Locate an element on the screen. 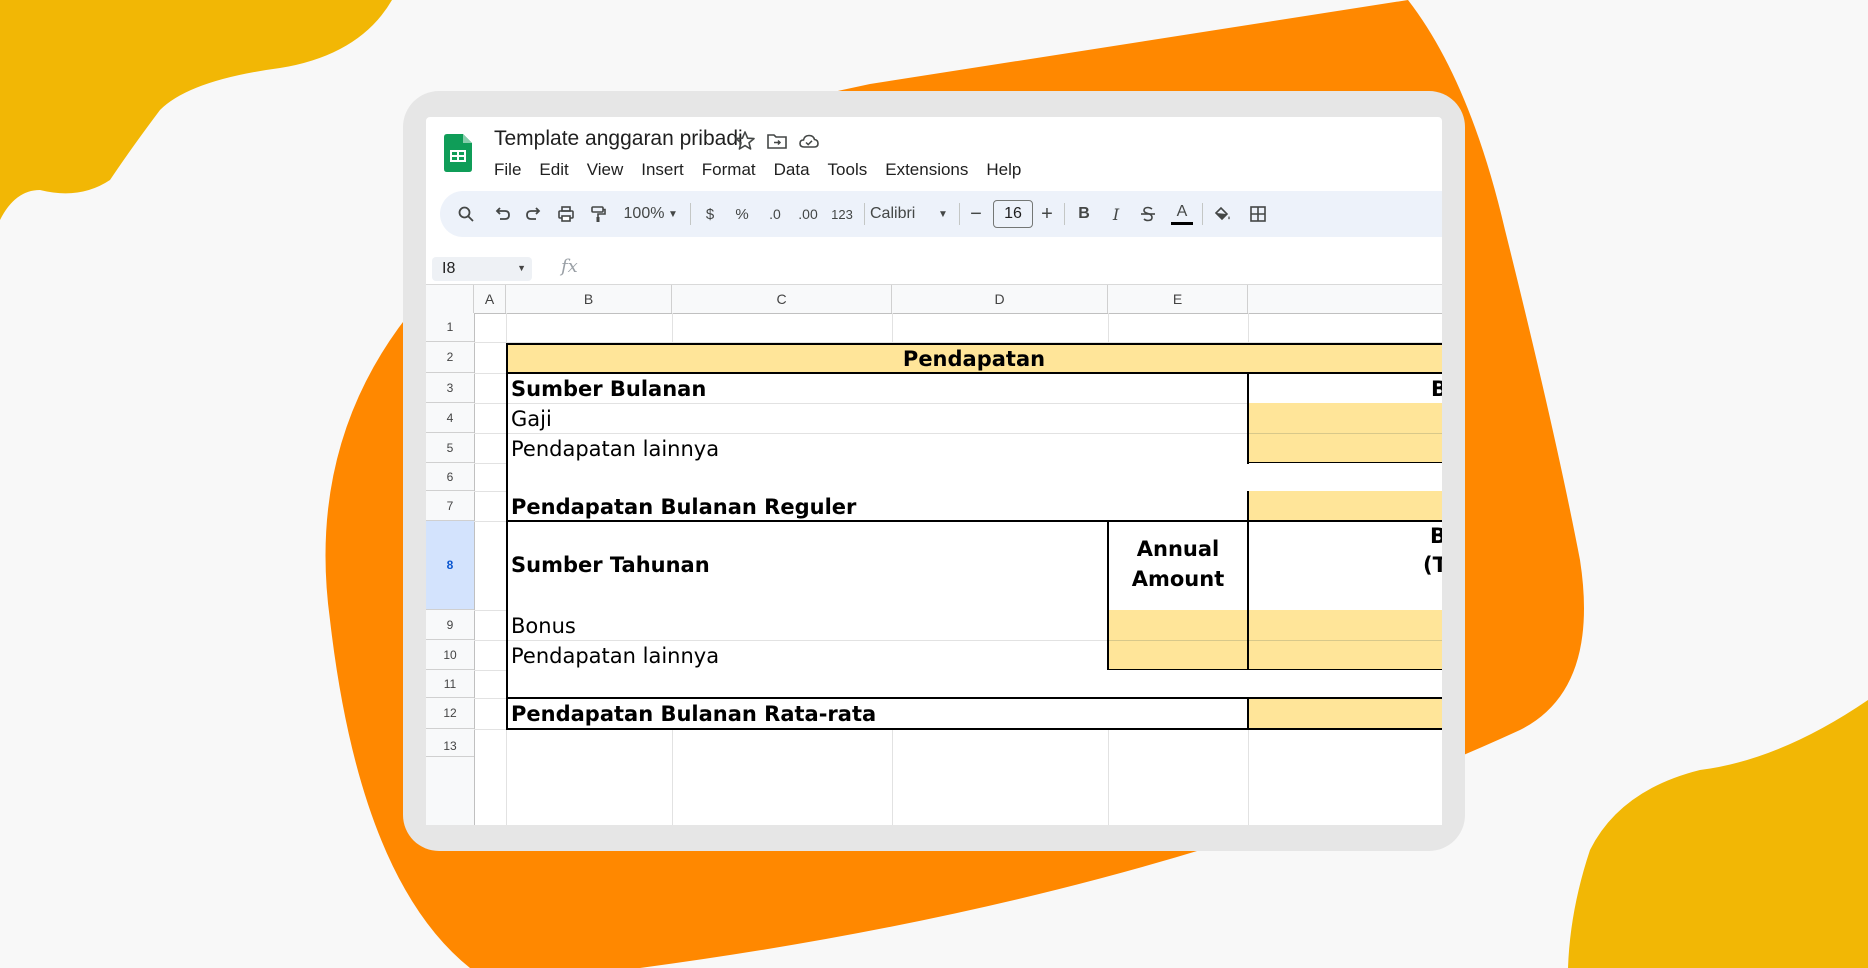 This screenshot has width=1868, height=968. menu-view: View is located at coordinates (605, 171).